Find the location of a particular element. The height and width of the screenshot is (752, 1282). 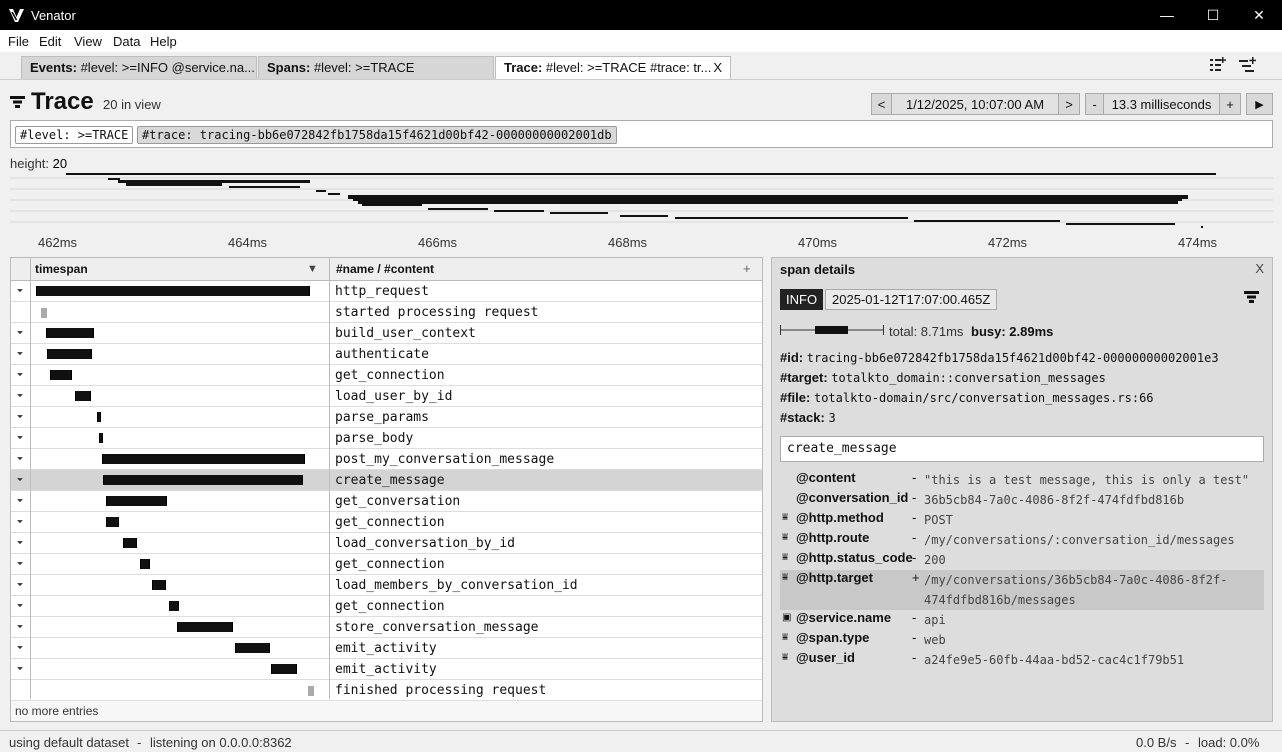

table-row: ▼ build_user_context is located at coordinates (386, 333).